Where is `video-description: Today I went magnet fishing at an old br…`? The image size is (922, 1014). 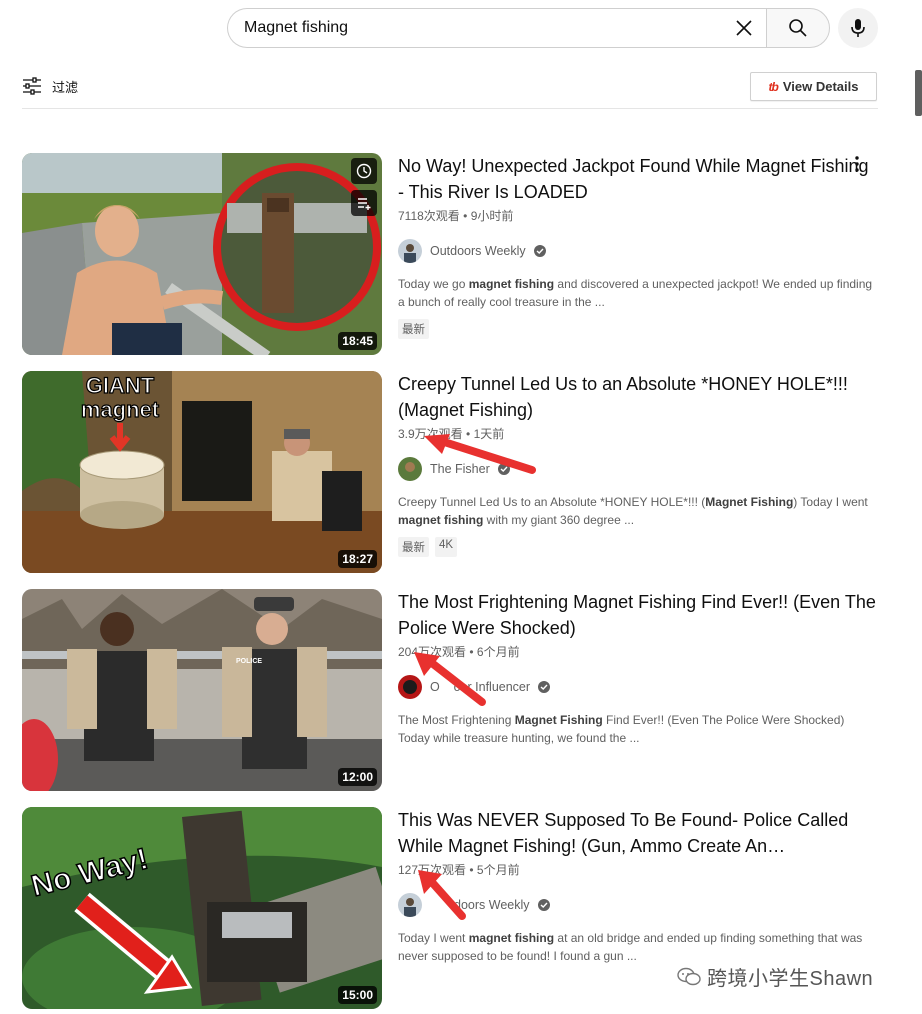
video-description: Today I went magnet fishing at an old br… is located at coordinates (630, 947).